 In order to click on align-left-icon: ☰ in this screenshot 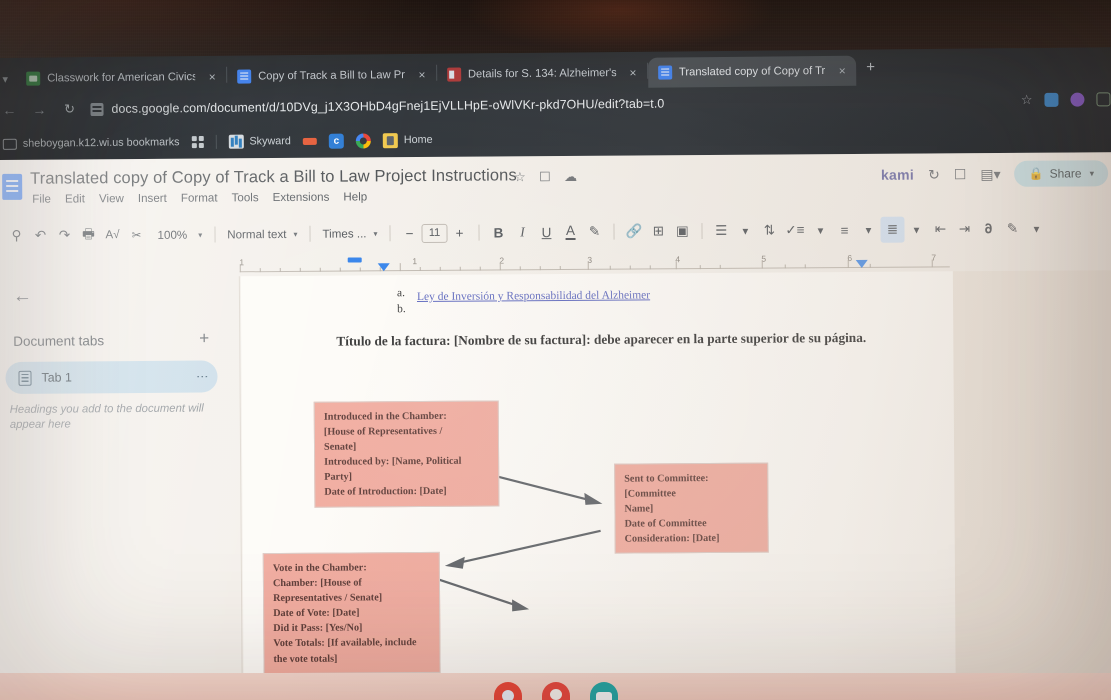, I will do `click(721, 231)`.